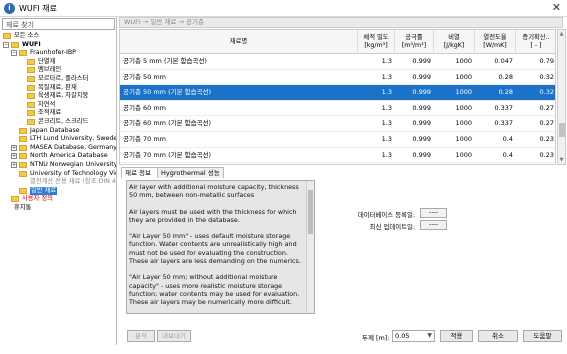 The height and width of the screenshot is (354, 567). I want to click on tree-node: LTH Lund University, Sweden, so click(58, 139).